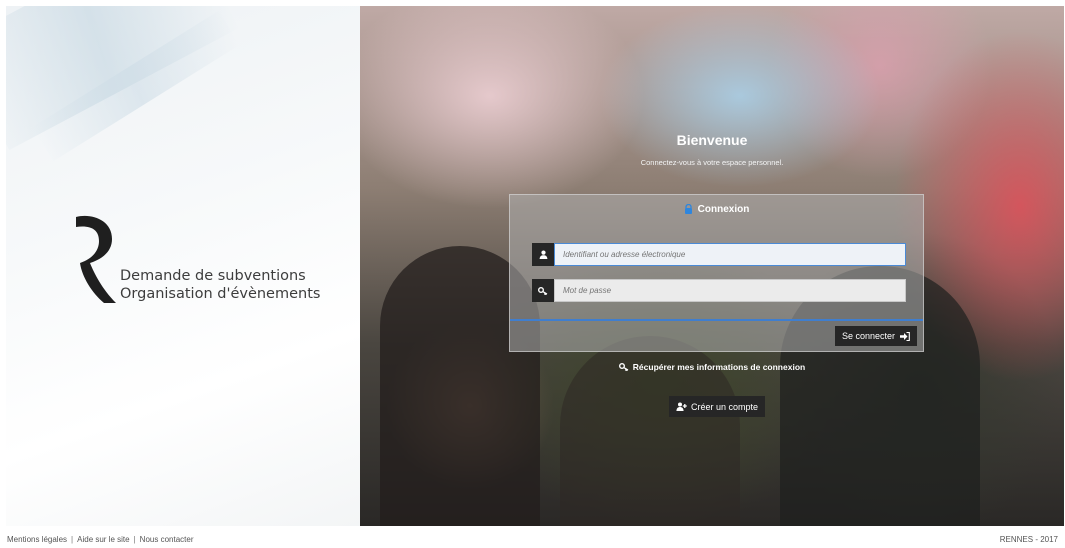 The width and height of the screenshot is (1065, 548). I want to click on brand-line-1: Demande de subventions, so click(213, 276).